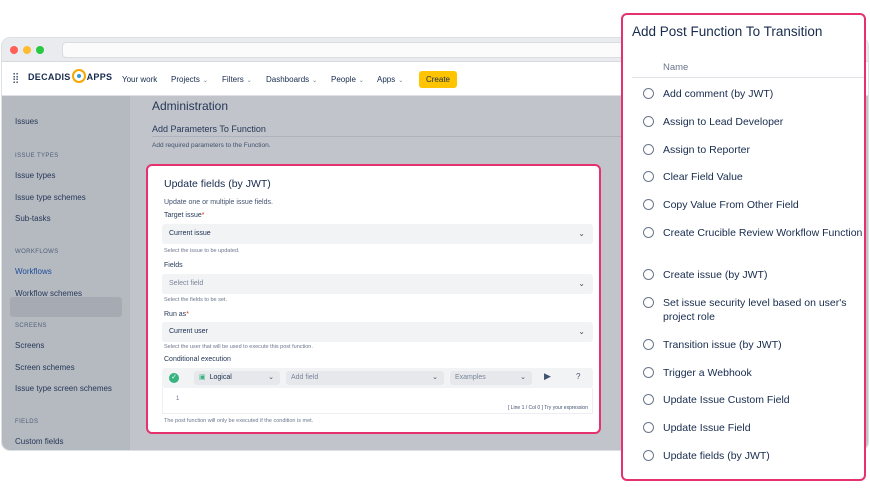  I want to click on fields-label: Fields, so click(173, 265).